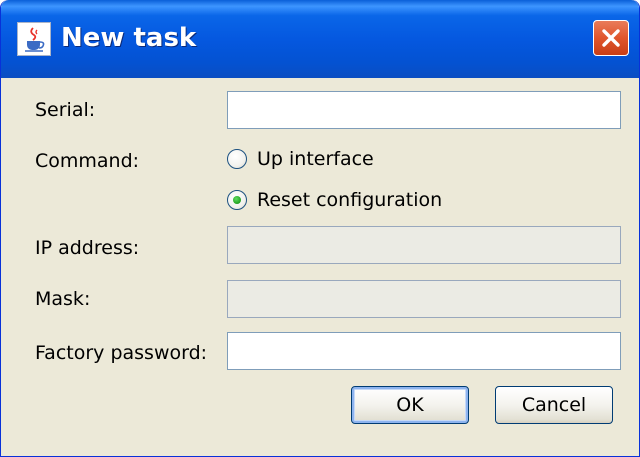  I want to click on ip-address-label: IP address:, so click(87, 248).